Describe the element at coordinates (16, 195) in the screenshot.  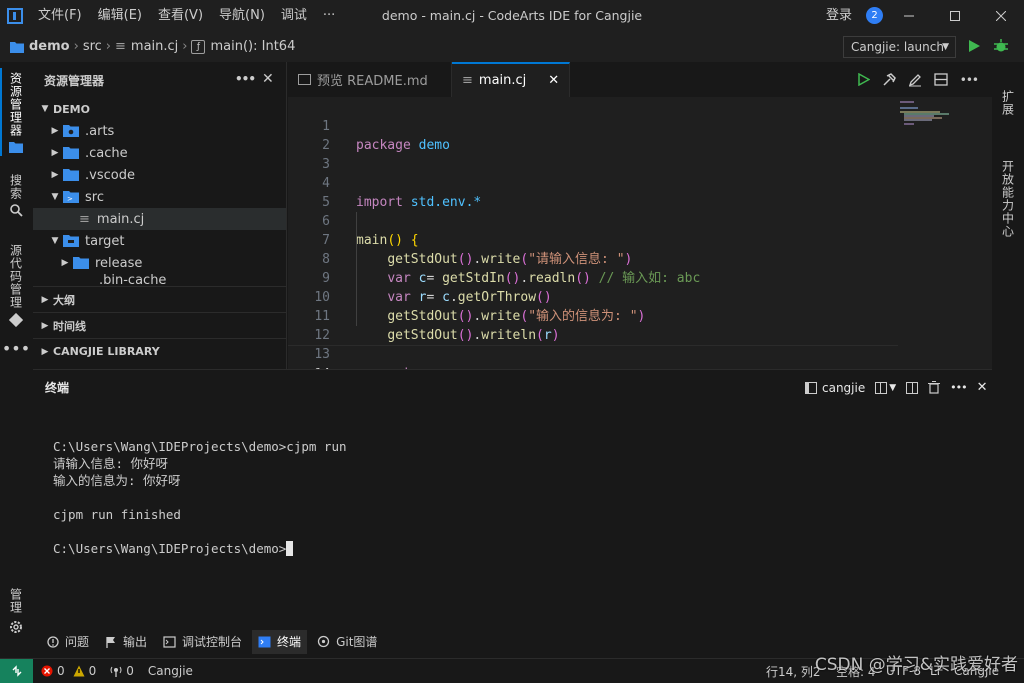
I see `activity-search: 搜索` at that location.